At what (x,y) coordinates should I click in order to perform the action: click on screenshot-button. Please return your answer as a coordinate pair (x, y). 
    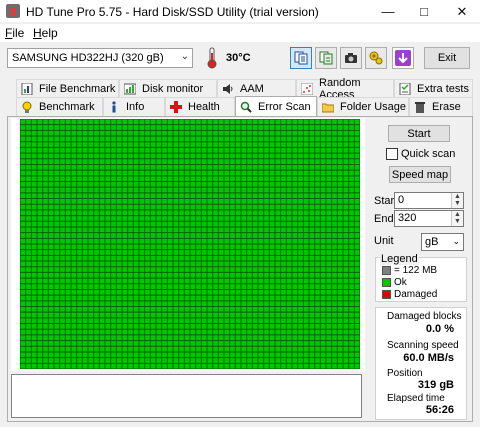
    Looking at the image, I should click on (351, 58).